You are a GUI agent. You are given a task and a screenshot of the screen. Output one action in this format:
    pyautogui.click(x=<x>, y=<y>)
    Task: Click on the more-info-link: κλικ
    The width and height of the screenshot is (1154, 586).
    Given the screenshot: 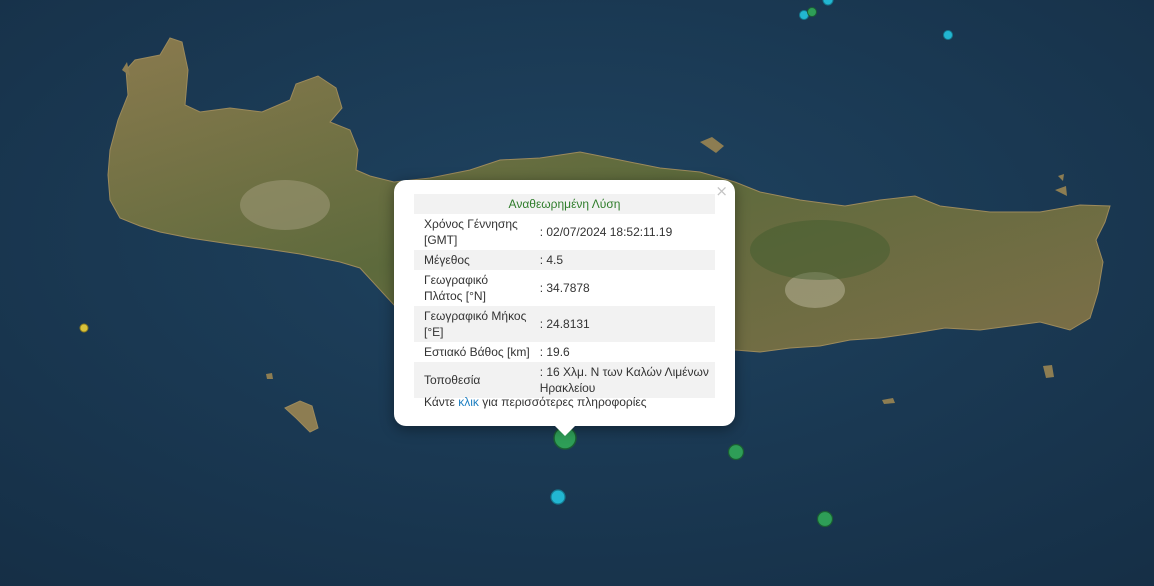 What is the action you would take?
    pyautogui.click(x=468, y=402)
    